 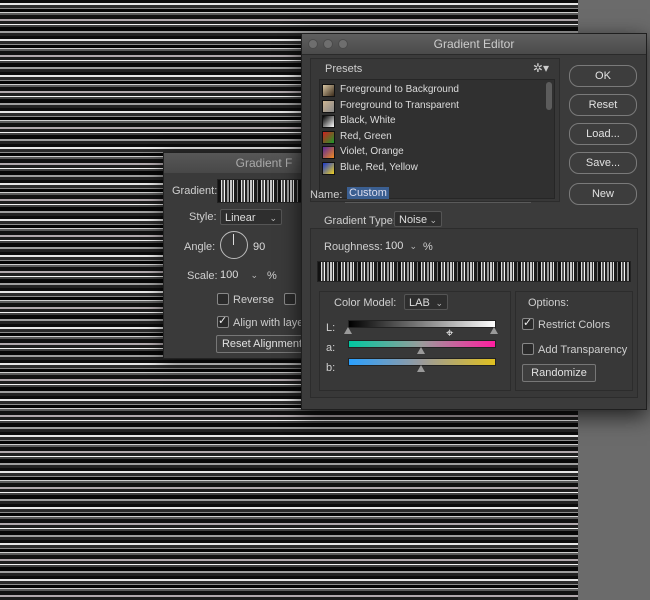 What do you see at coordinates (401, 246) in the screenshot?
I see `roughness-field: 100 ⌄` at bounding box center [401, 246].